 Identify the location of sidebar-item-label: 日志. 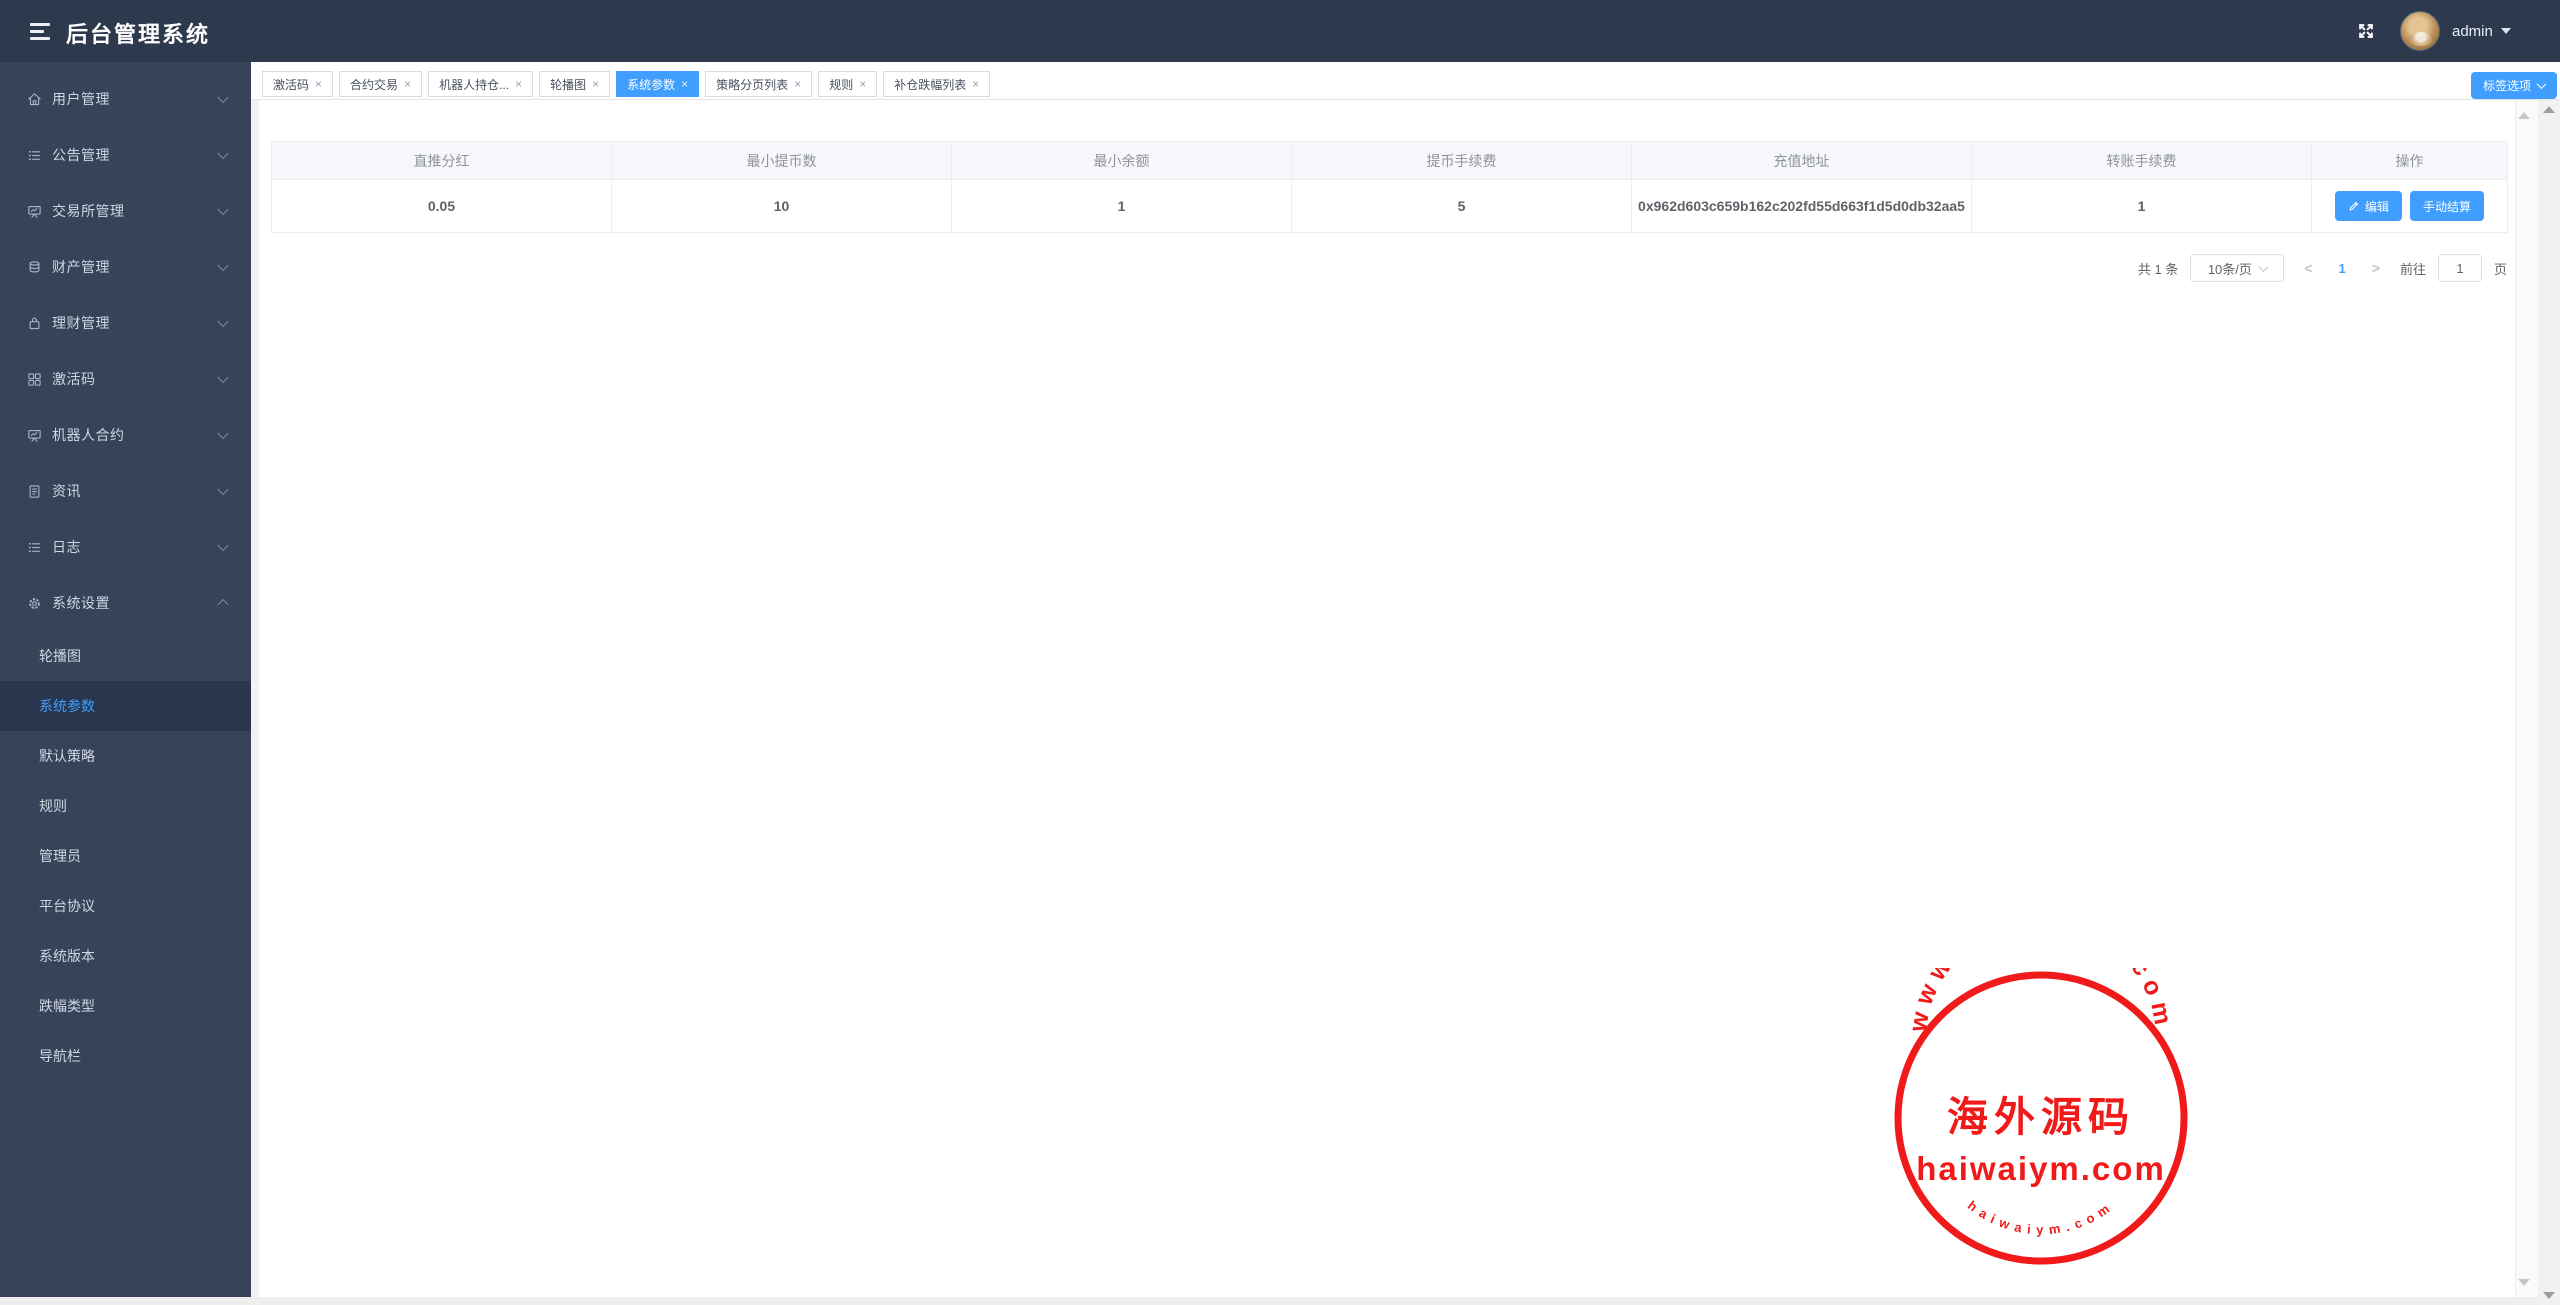
(66, 547).